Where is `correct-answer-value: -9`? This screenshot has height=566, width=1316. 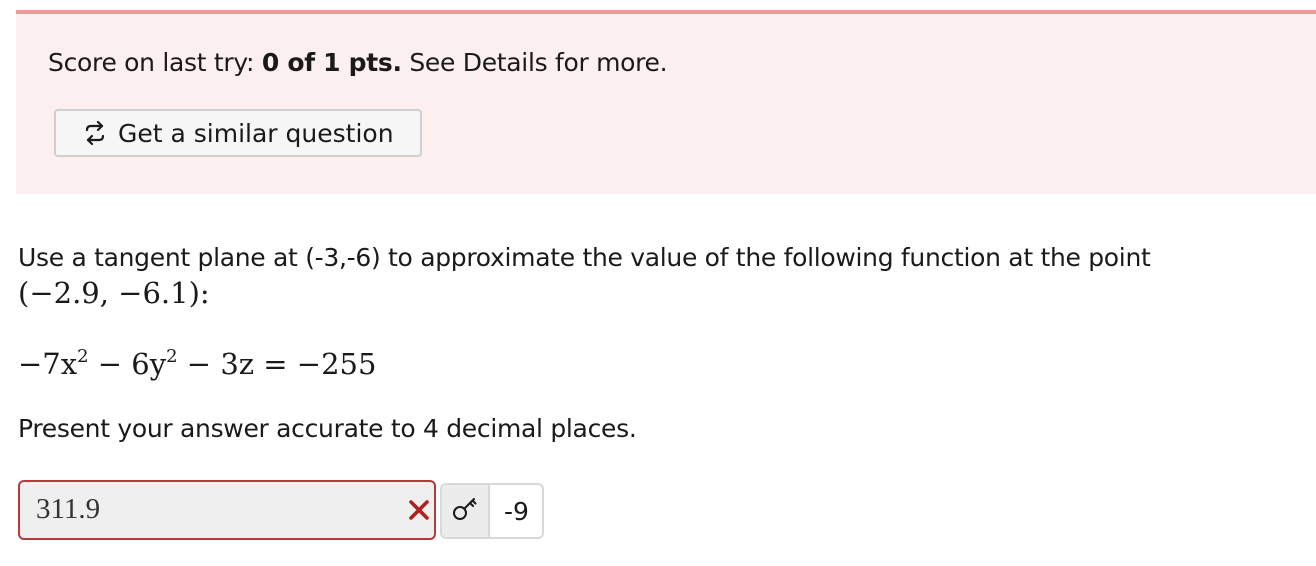 correct-answer-value: -9 is located at coordinates (516, 511).